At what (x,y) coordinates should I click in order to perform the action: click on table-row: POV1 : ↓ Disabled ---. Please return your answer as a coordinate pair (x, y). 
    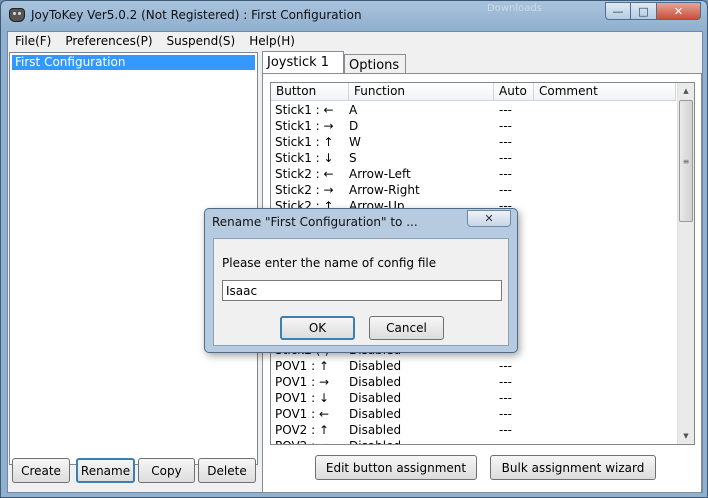
    Looking at the image, I should click on (473, 398).